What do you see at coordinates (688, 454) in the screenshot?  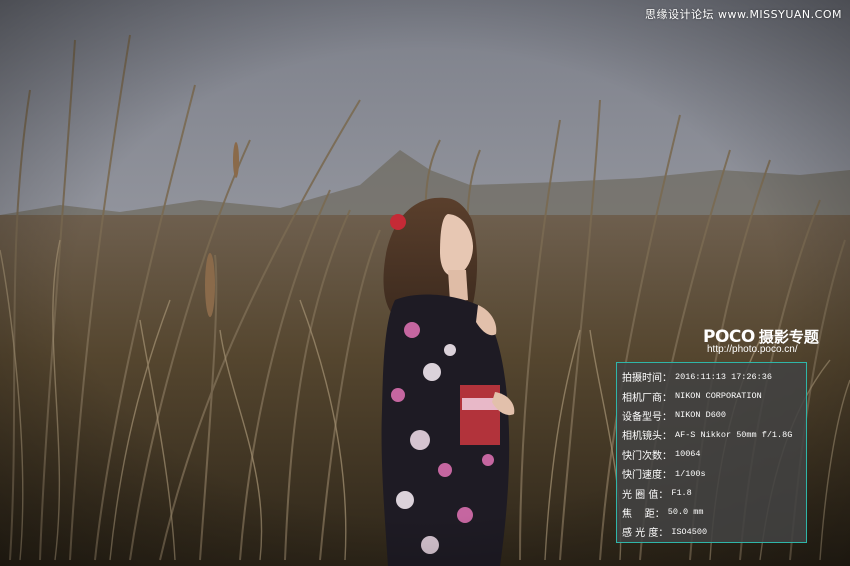 I see `exif-value: 10064` at bounding box center [688, 454].